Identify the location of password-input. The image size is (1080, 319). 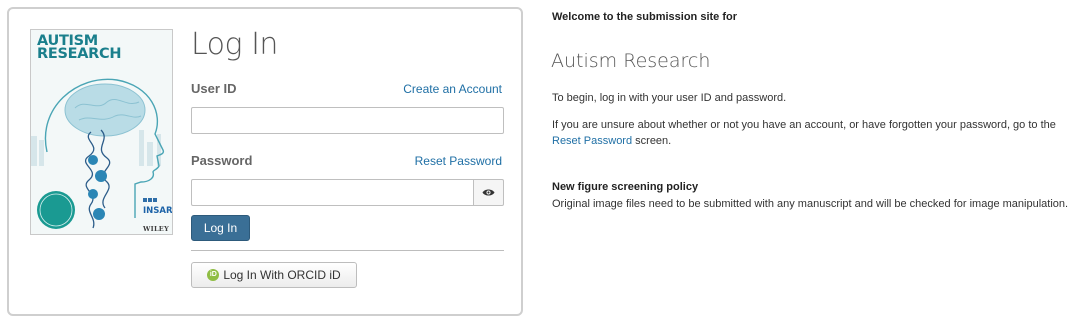
(332, 192).